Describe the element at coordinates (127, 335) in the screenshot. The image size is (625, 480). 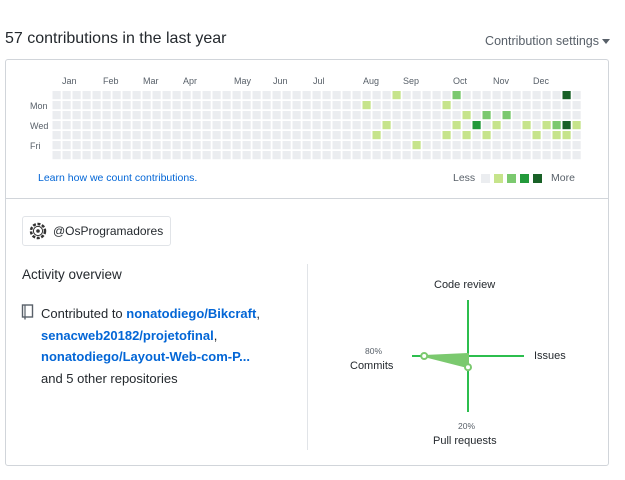
I see `repo-link: senacweb20182/projetofinal` at that location.